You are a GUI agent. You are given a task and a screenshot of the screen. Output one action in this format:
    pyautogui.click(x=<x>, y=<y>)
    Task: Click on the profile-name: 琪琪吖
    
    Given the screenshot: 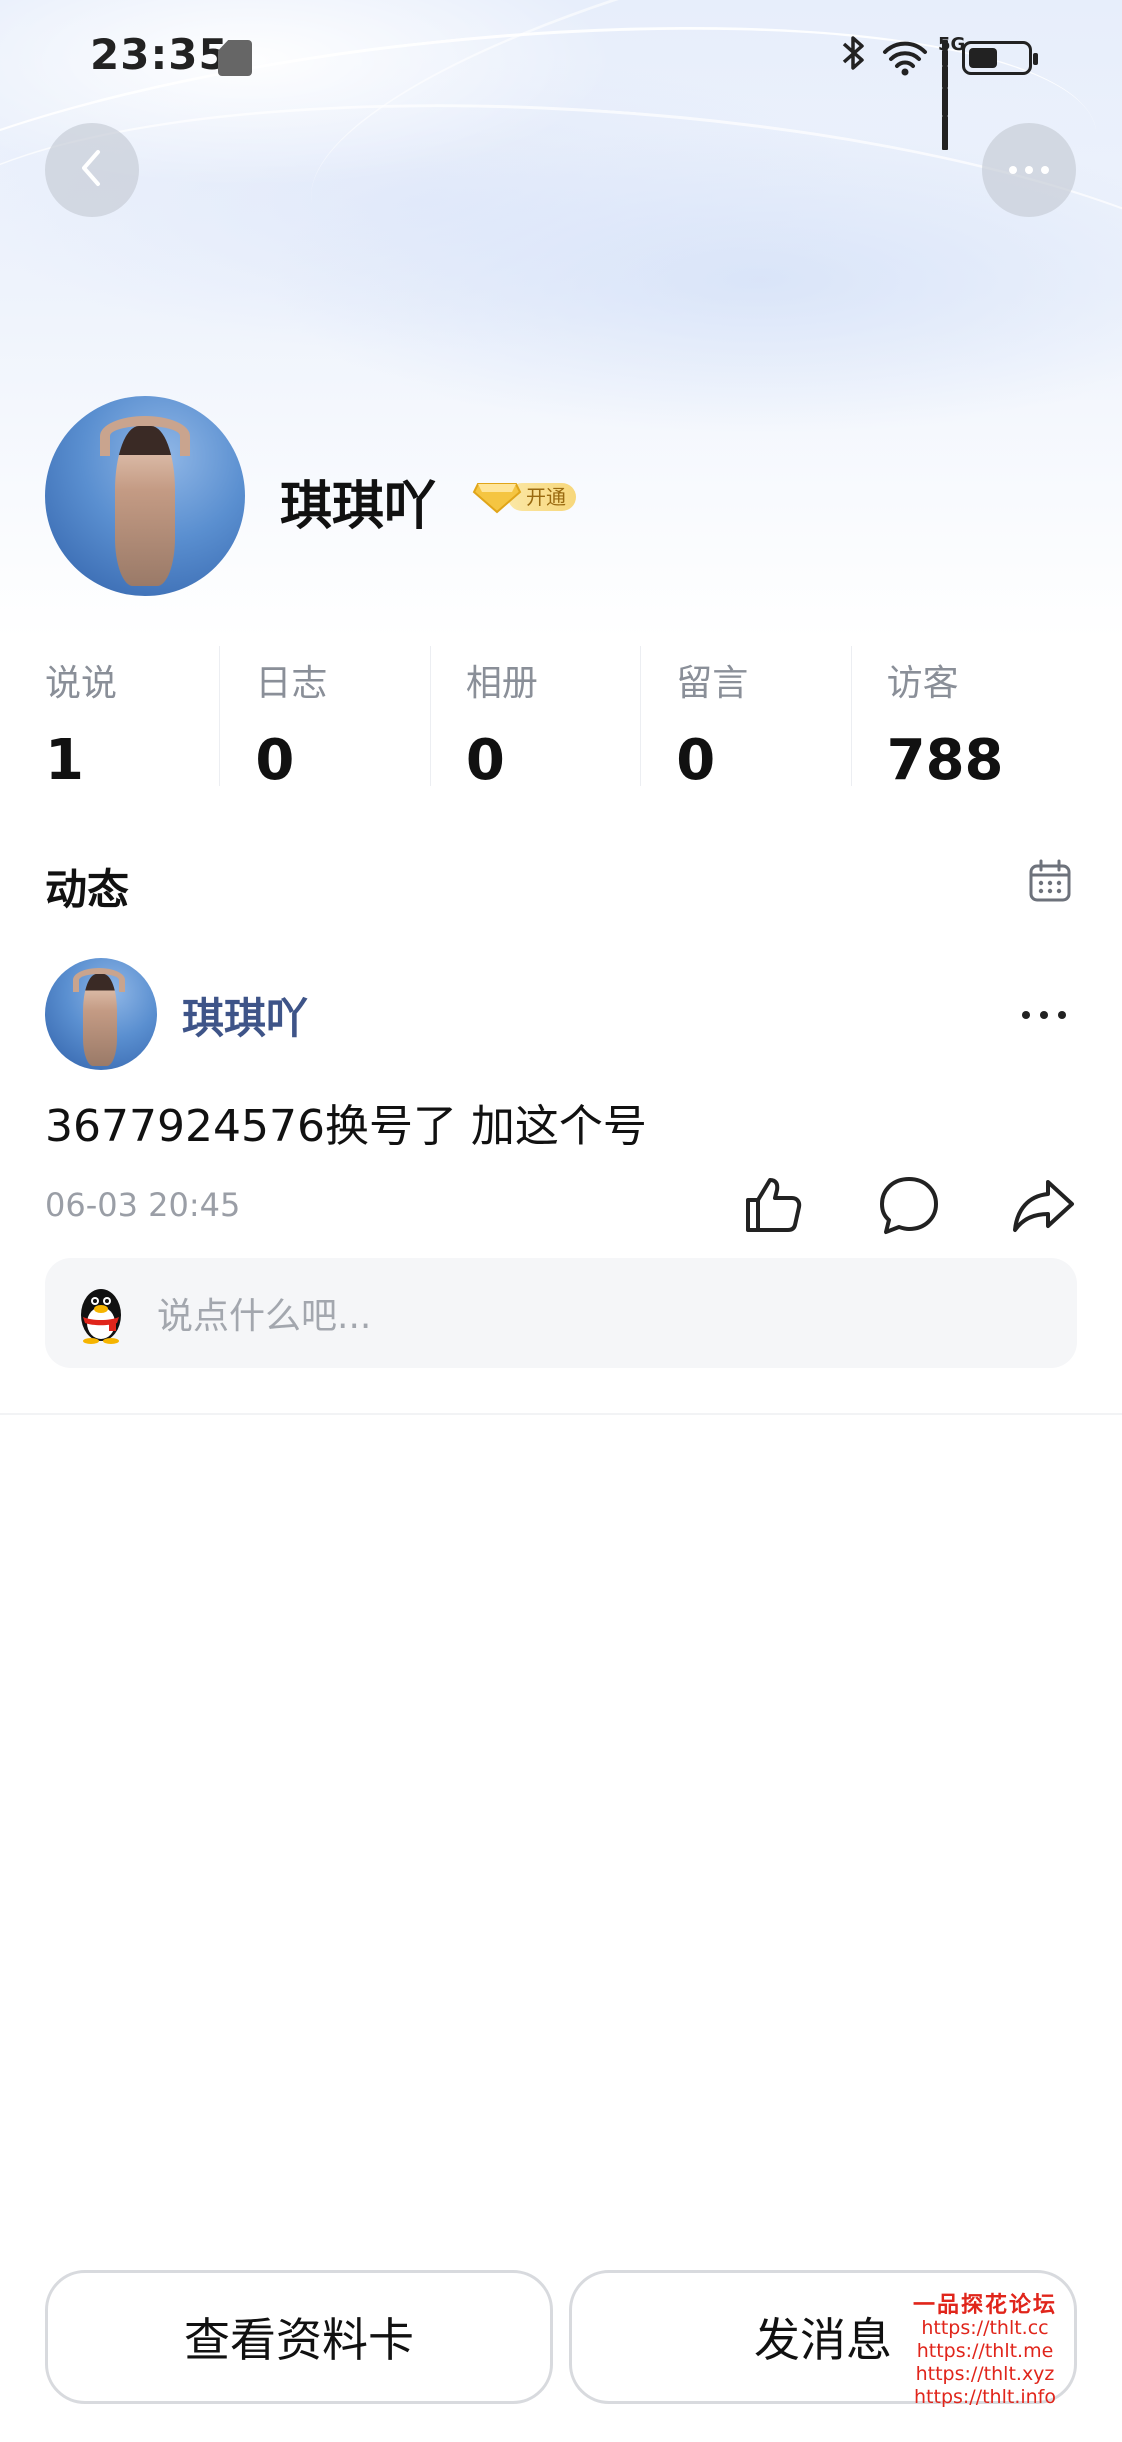 What is the action you would take?
    pyautogui.click(x=358, y=507)
    